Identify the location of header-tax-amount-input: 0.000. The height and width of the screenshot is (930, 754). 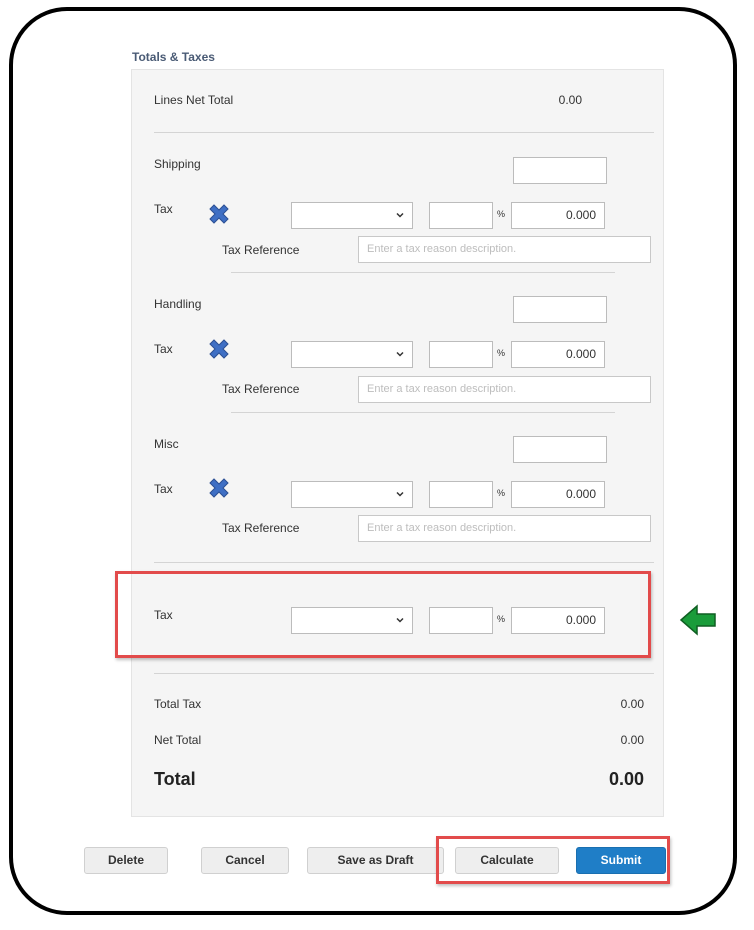
(558, 620).